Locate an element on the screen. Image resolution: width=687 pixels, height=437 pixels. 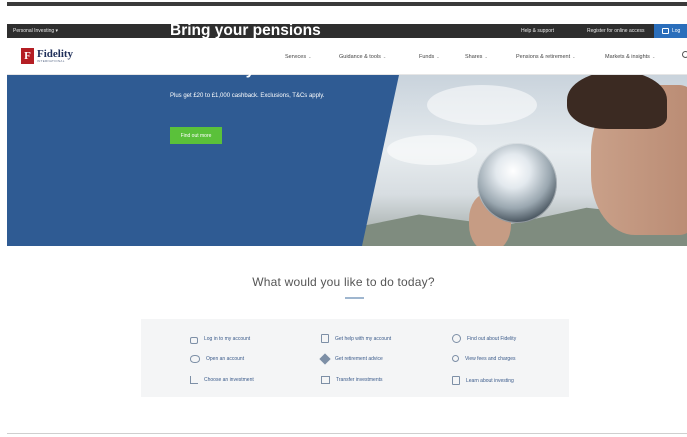
action-learn-investing: Learn about investing is located at coordinates (483, 380).